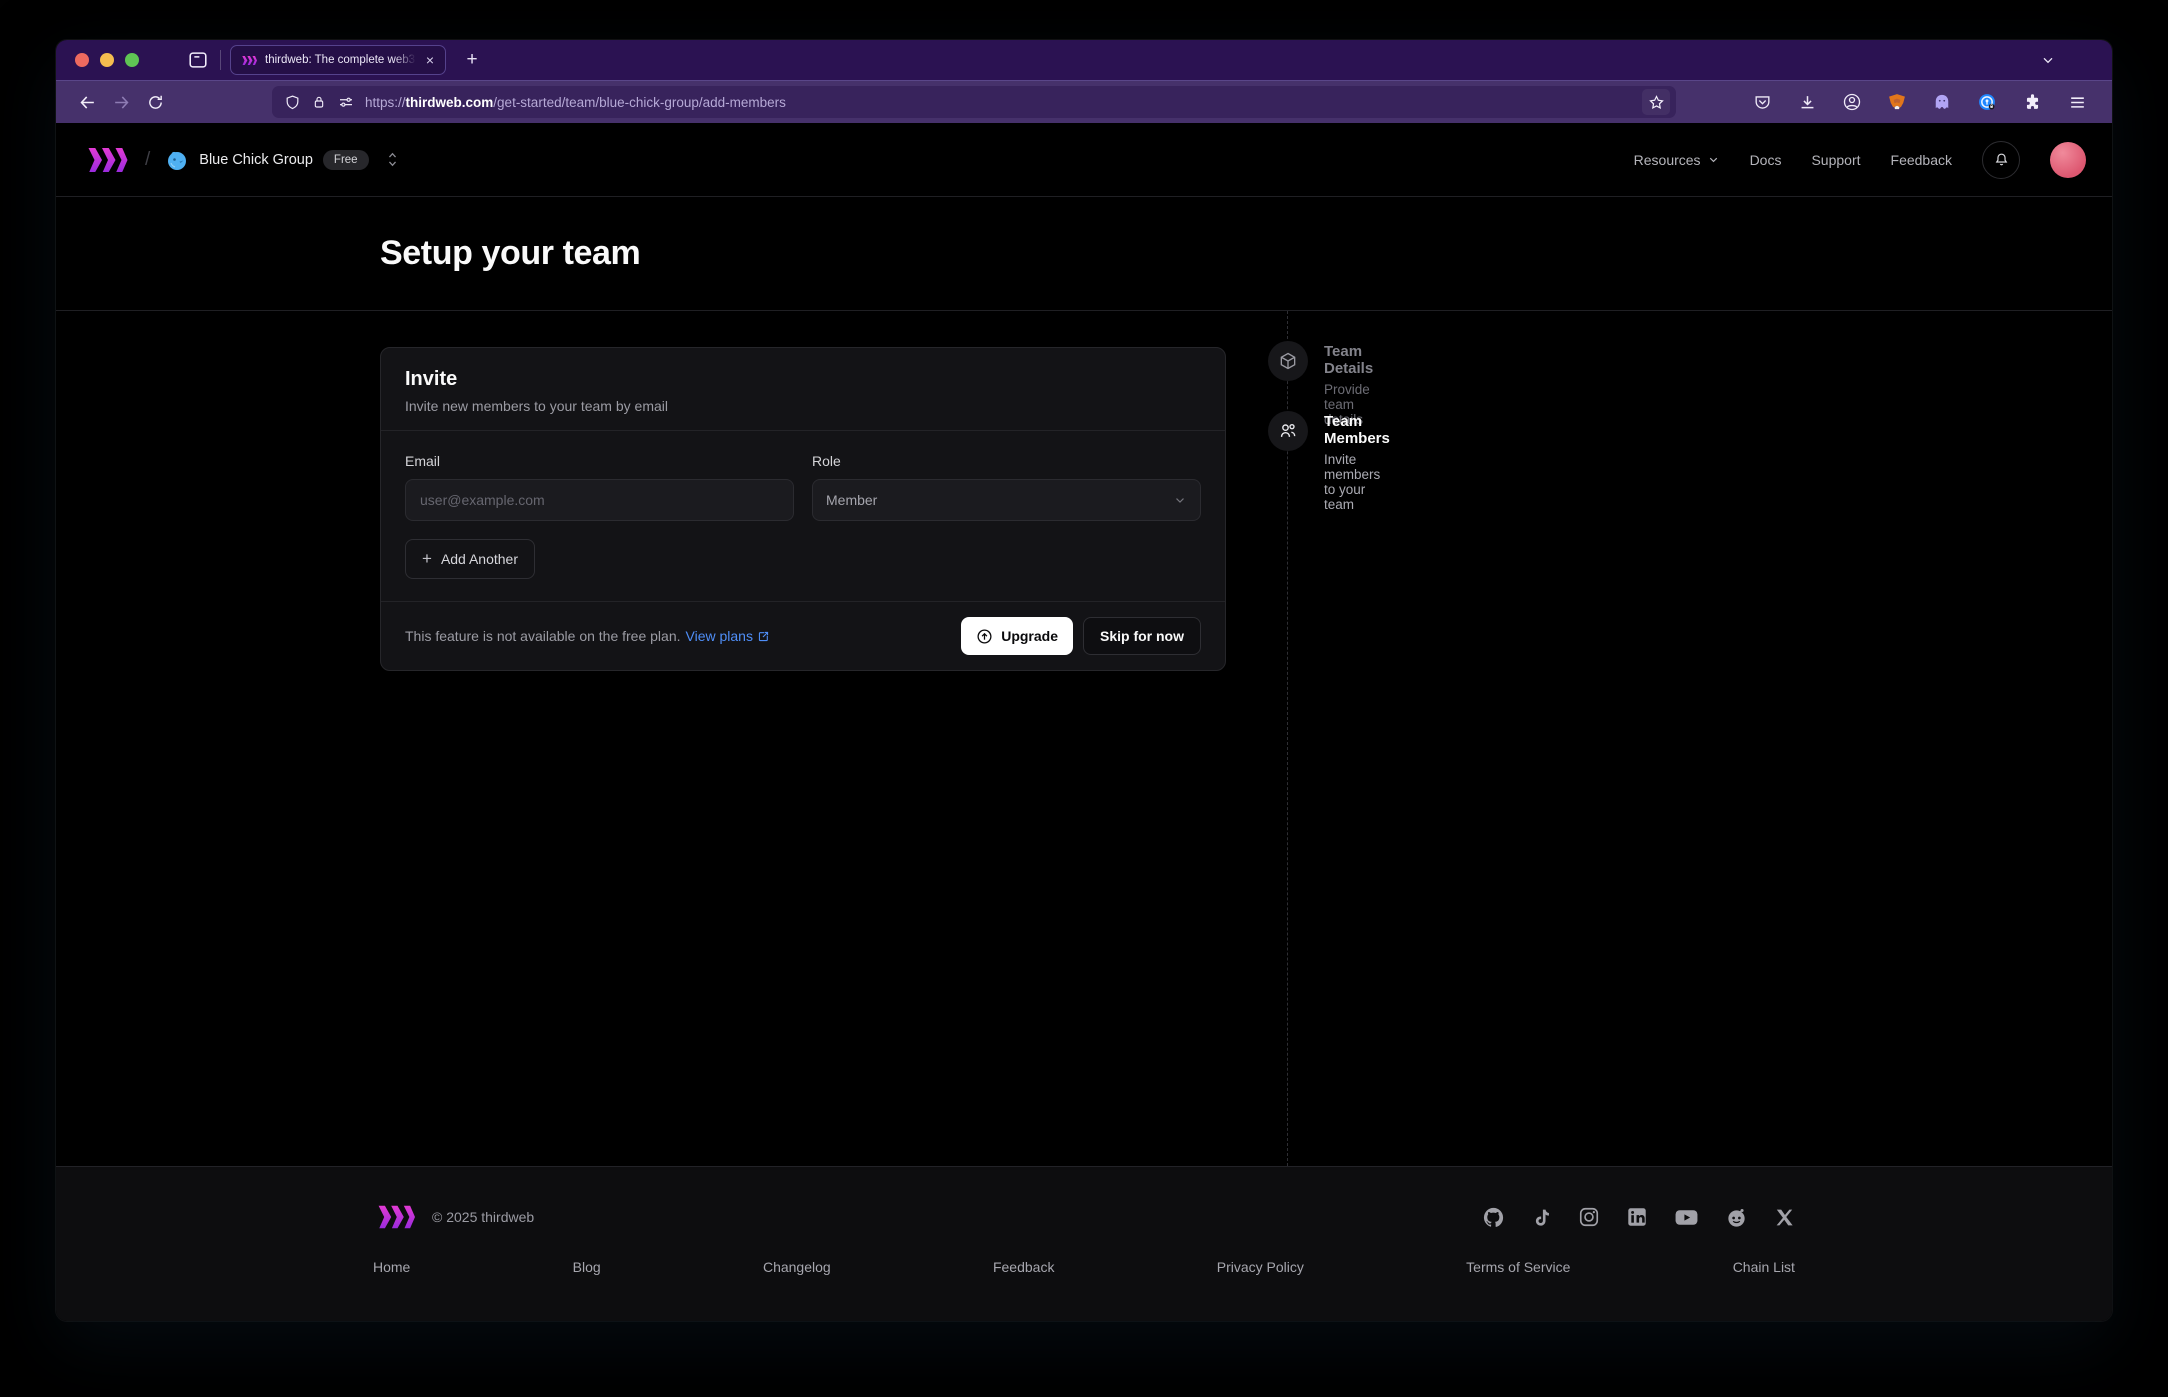 Image resolution: width=2168 pixels, height=1397 pixels. I want to click on instagram-icon, so click(1589, 1217).